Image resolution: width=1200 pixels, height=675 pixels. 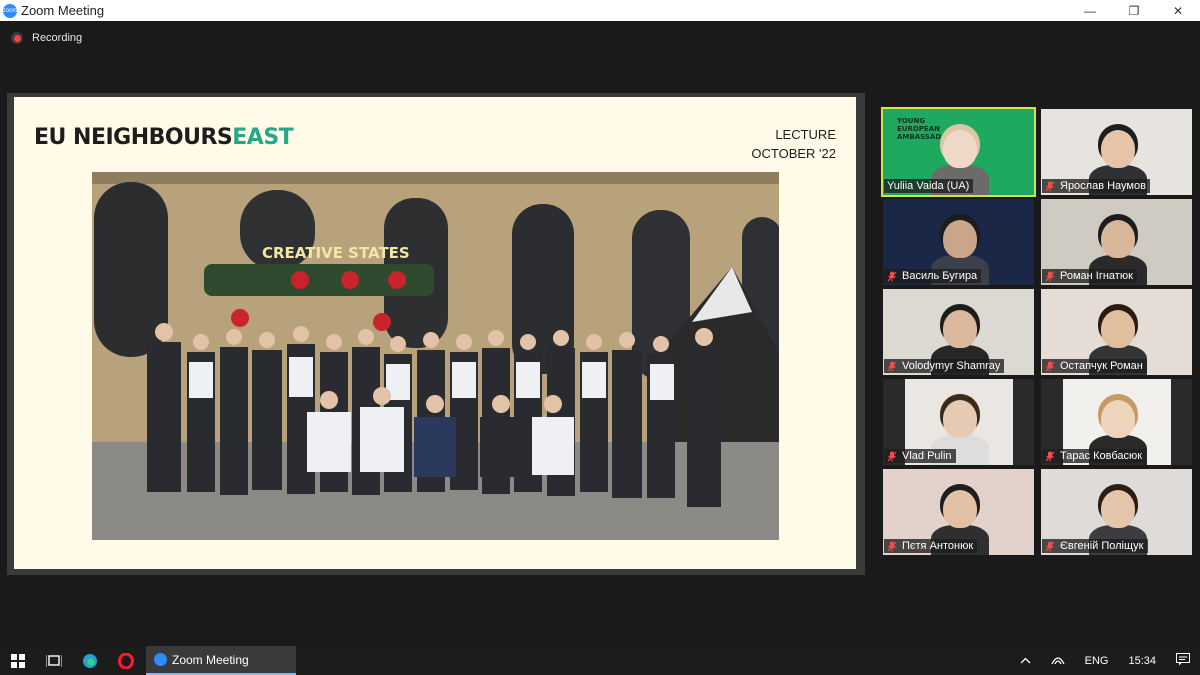 I want to click on opera-icon, so click(x=126, y=660).